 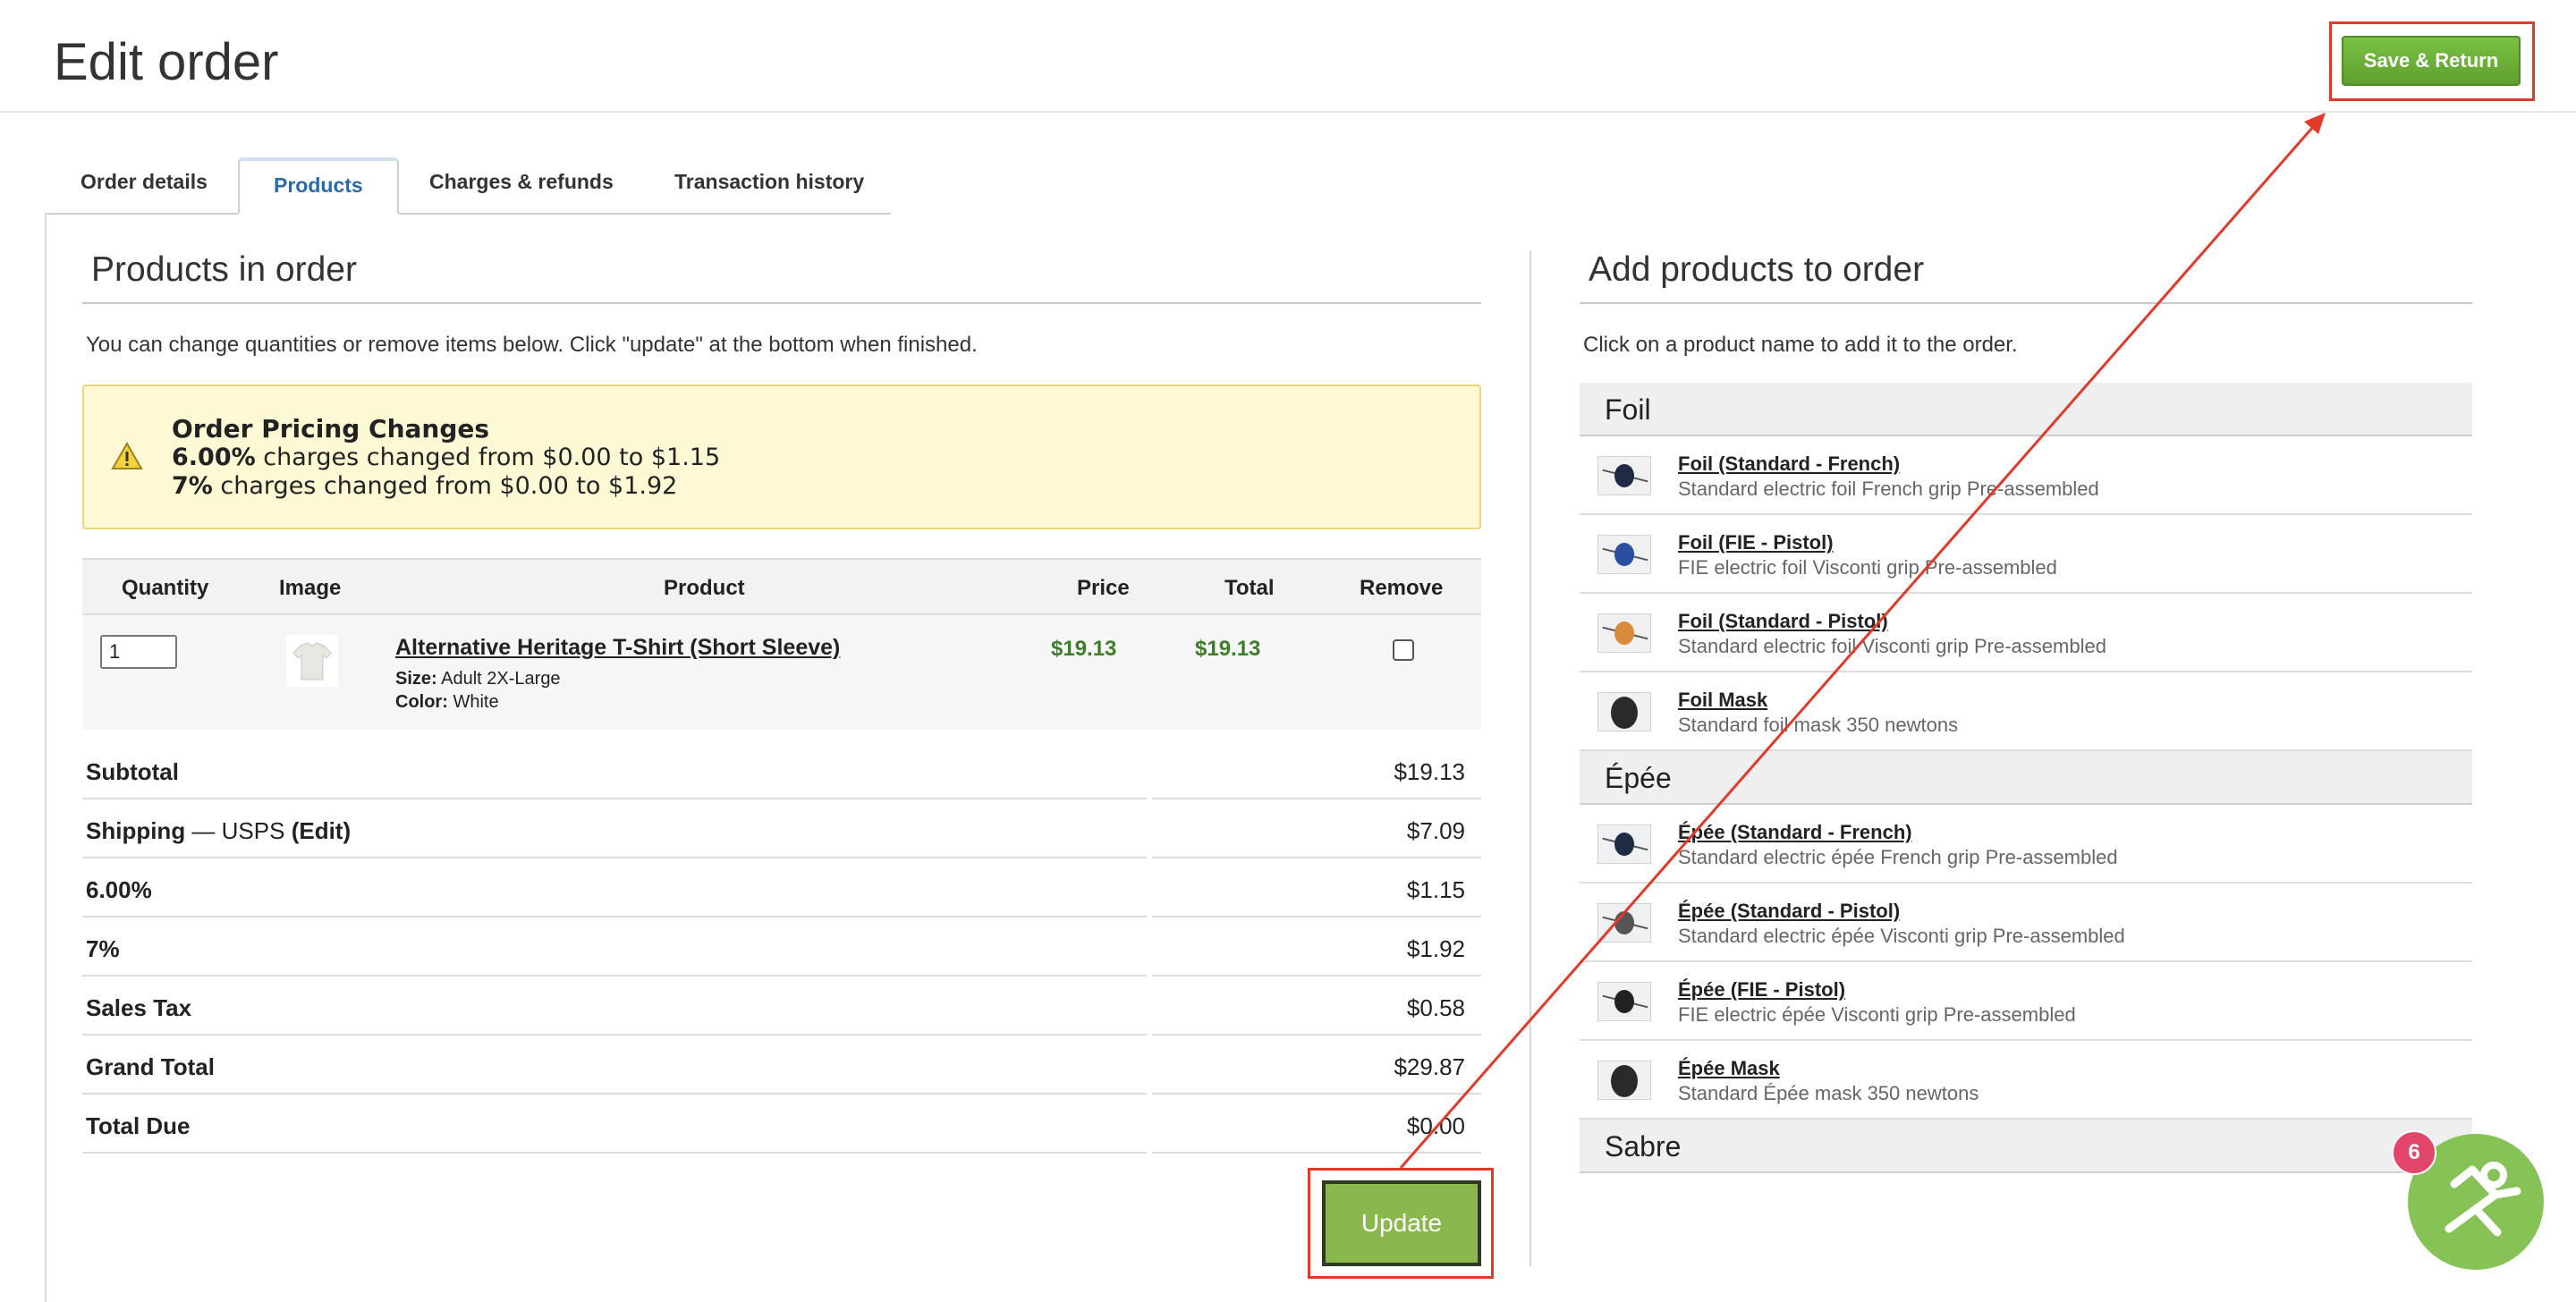 What do you see at coordinates (144, 182) in the screenshot?
I see `tab-order-details: Order details` at bounding box center [144, 182].